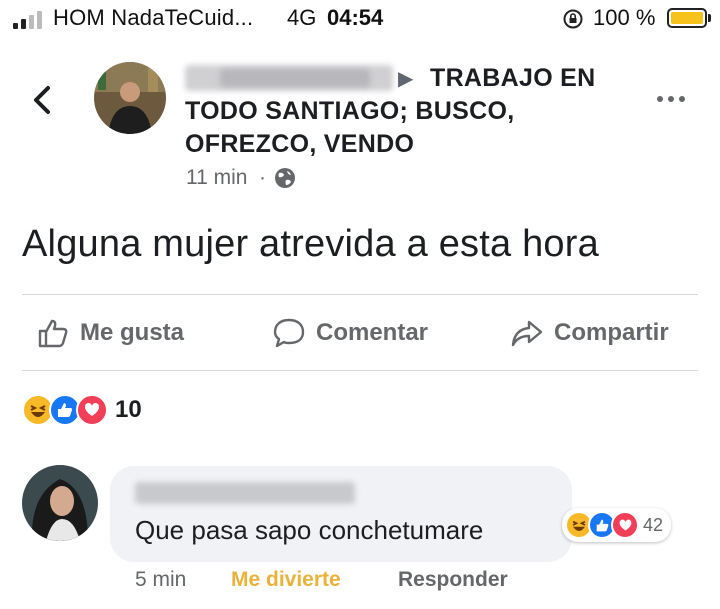 This screenshot has height=609, width=720. What do you see at coordinates (132, 332) in the screenshot?
I see `like-label: Me gusta` at bounding box center [132, 332].